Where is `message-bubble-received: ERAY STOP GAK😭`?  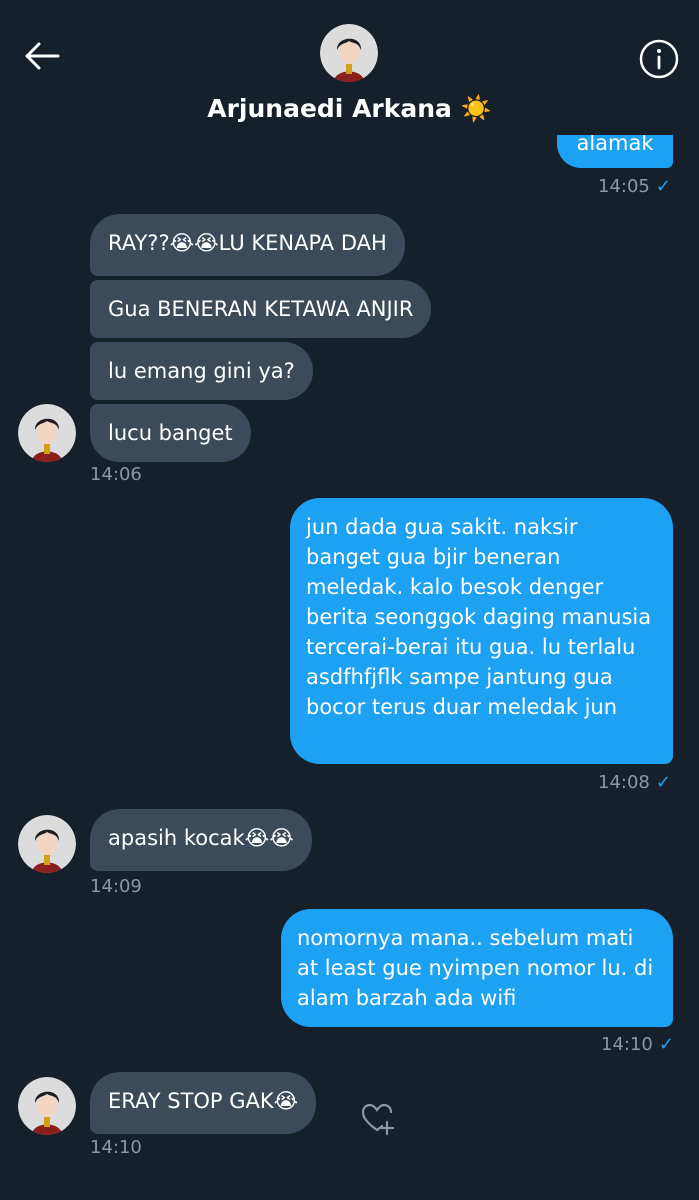
message-bubble-received: ERAY STOP GAK😭 is located at coordinates (203, 1103).